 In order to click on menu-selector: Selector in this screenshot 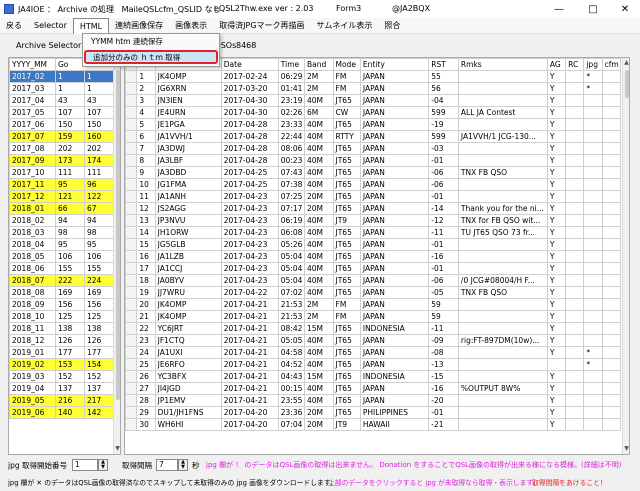, I will do `click(50, 26)`.